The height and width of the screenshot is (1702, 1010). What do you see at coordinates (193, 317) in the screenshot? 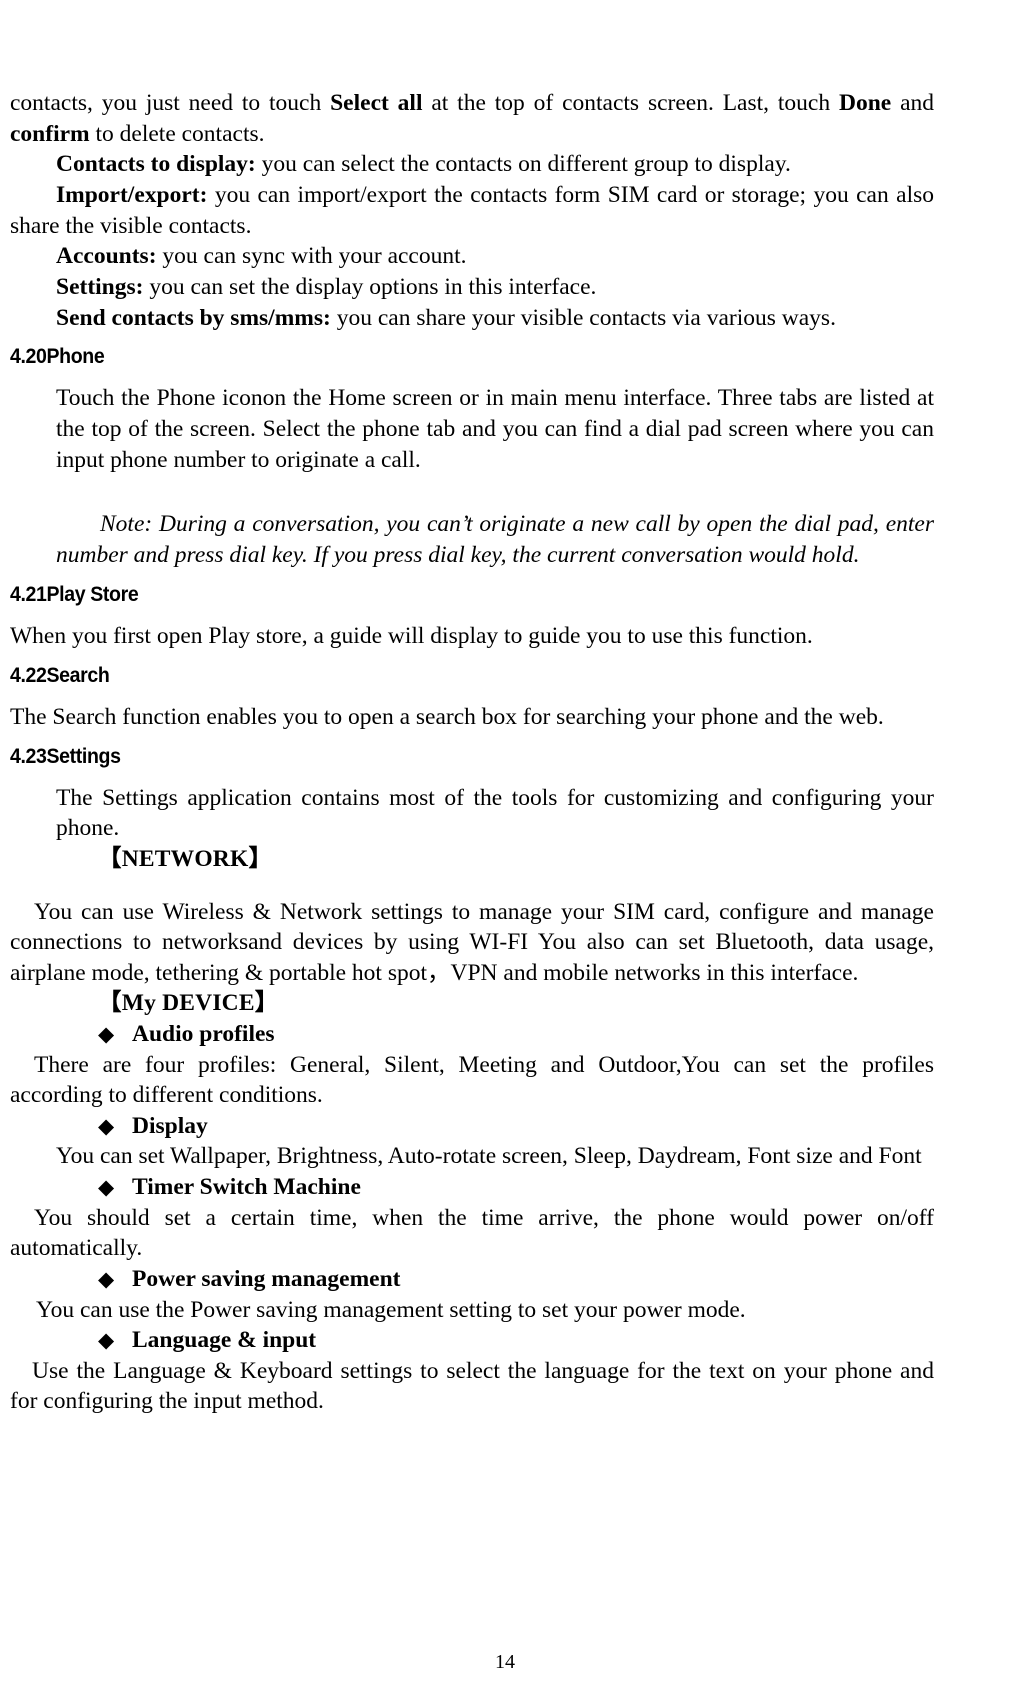
I see `option-label: Send contacts by sms/mms:` at bounding box center [193, 317].